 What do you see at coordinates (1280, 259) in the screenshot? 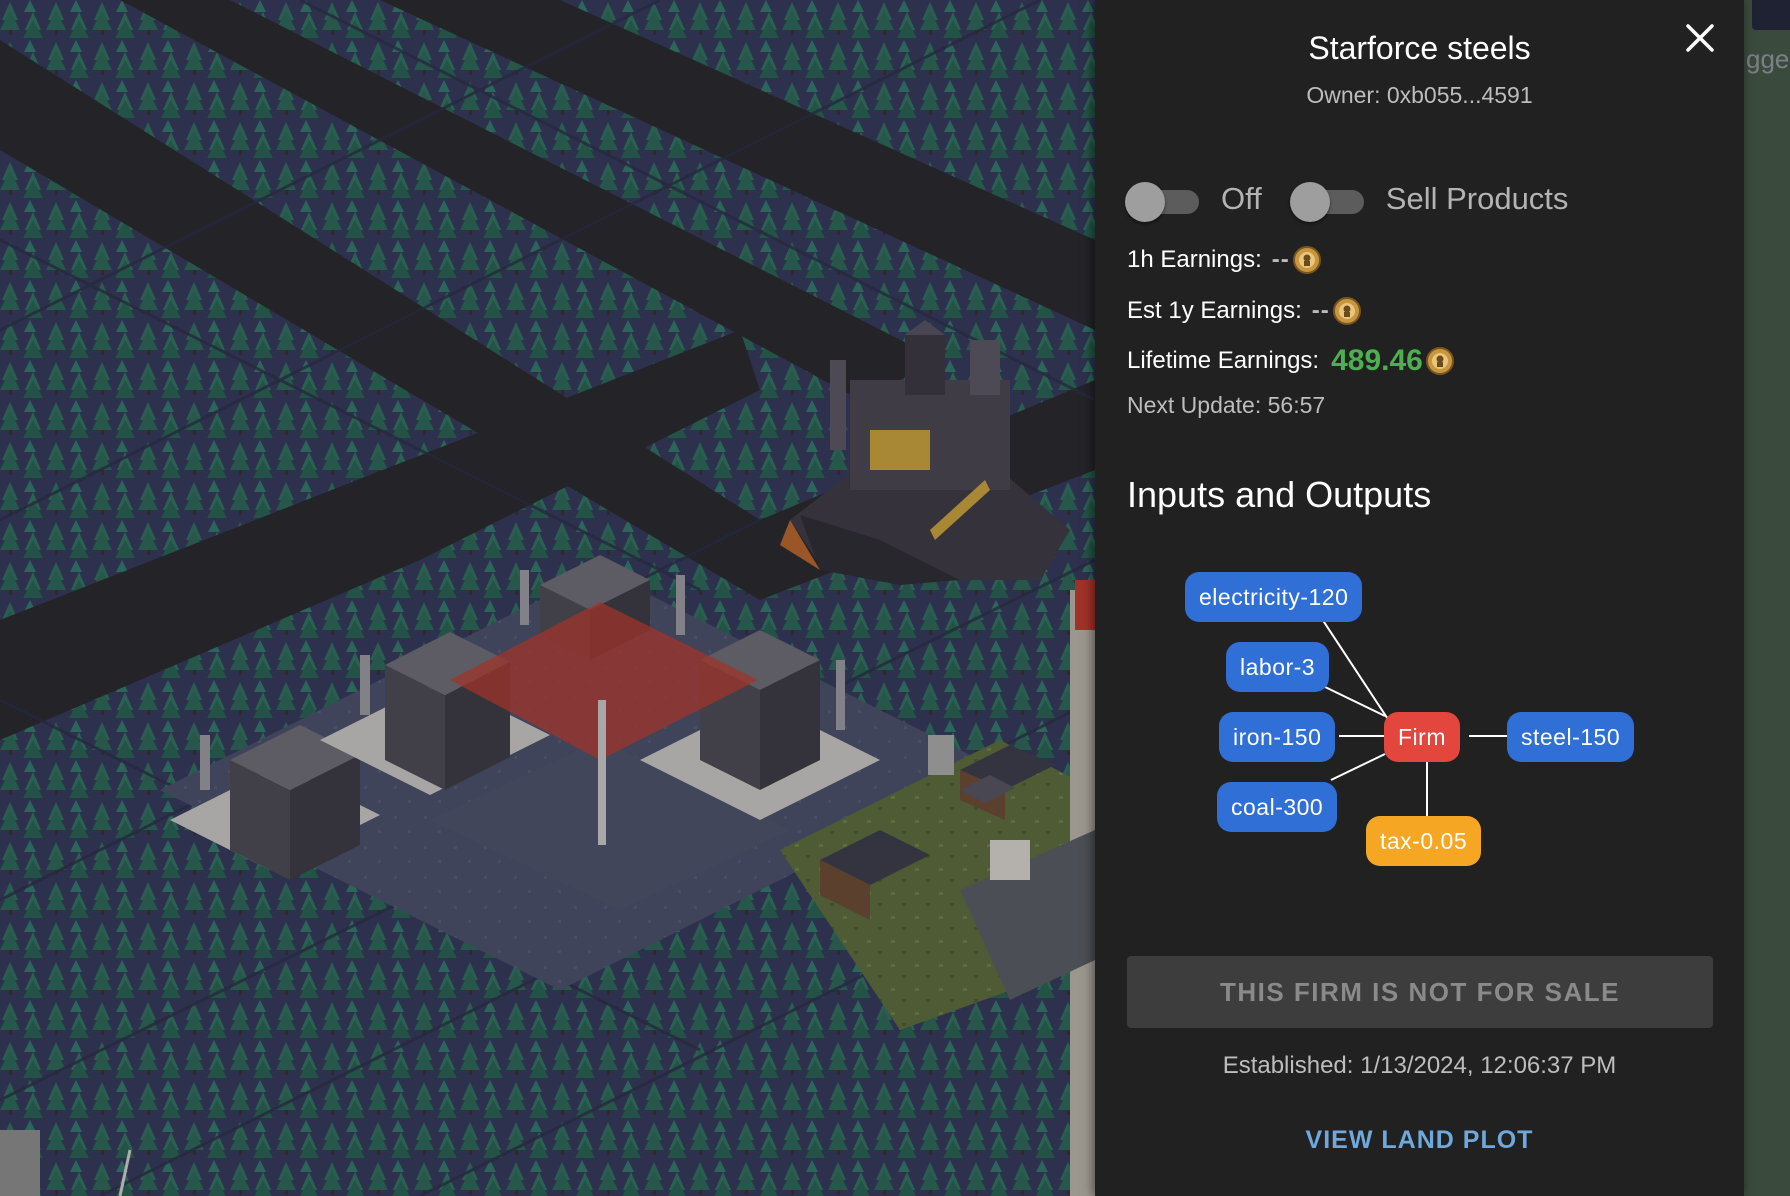
I see `hour-earnings-value: --` at bounding box center [1280, 259].